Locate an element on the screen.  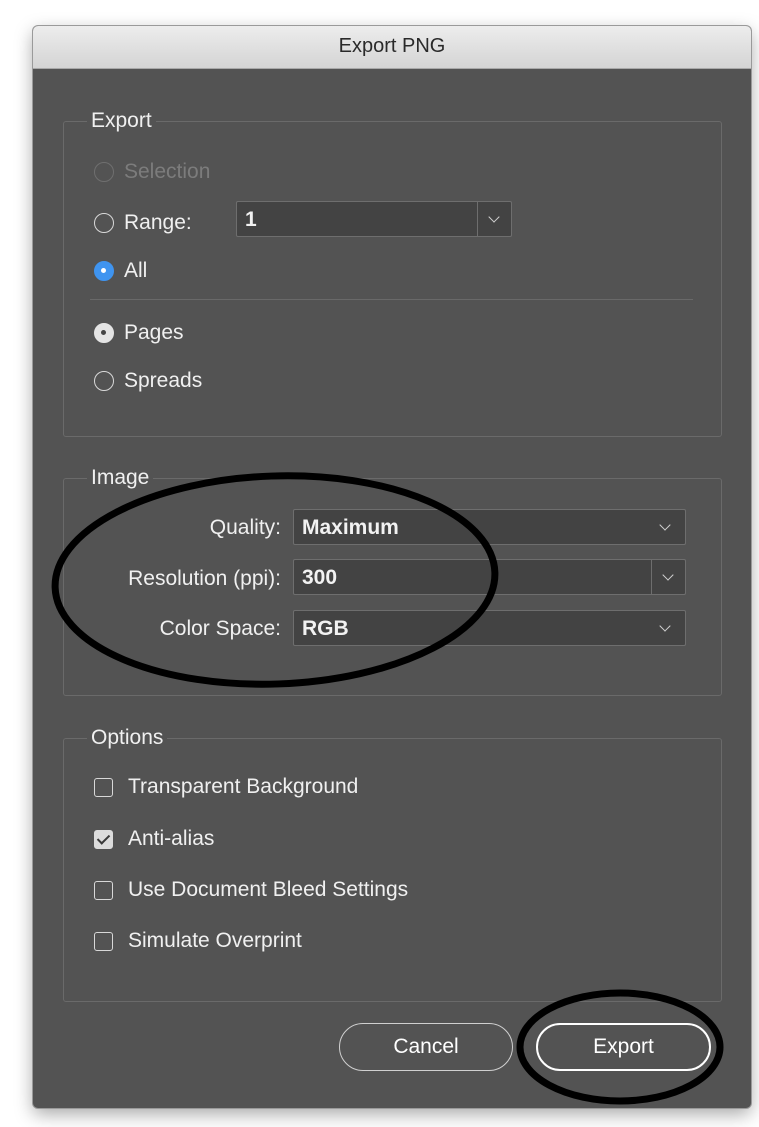
resolution-combobox: 300 is located at coordinates (489, 577).